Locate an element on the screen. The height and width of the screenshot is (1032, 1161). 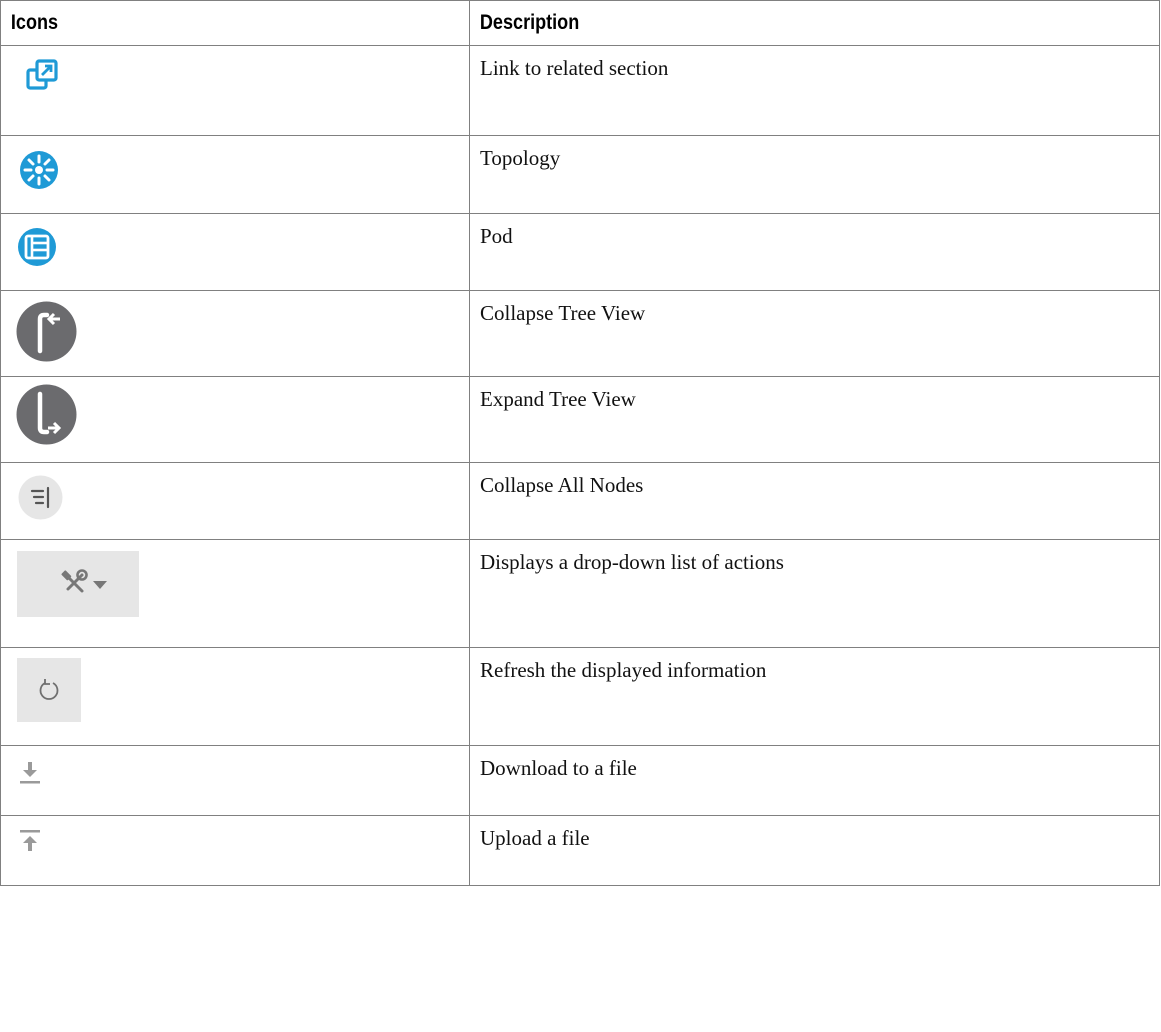
table-row: Link to related section is located at coordinates (580, 90).